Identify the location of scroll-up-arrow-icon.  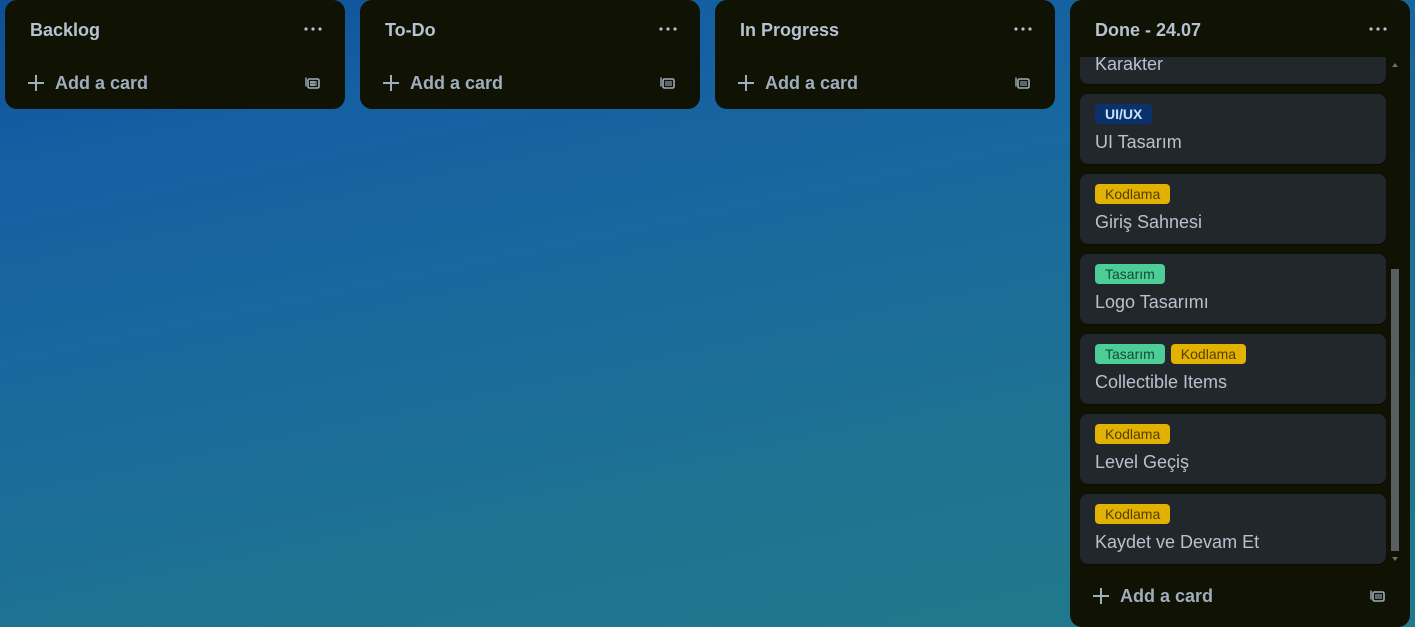
(1395, 65).